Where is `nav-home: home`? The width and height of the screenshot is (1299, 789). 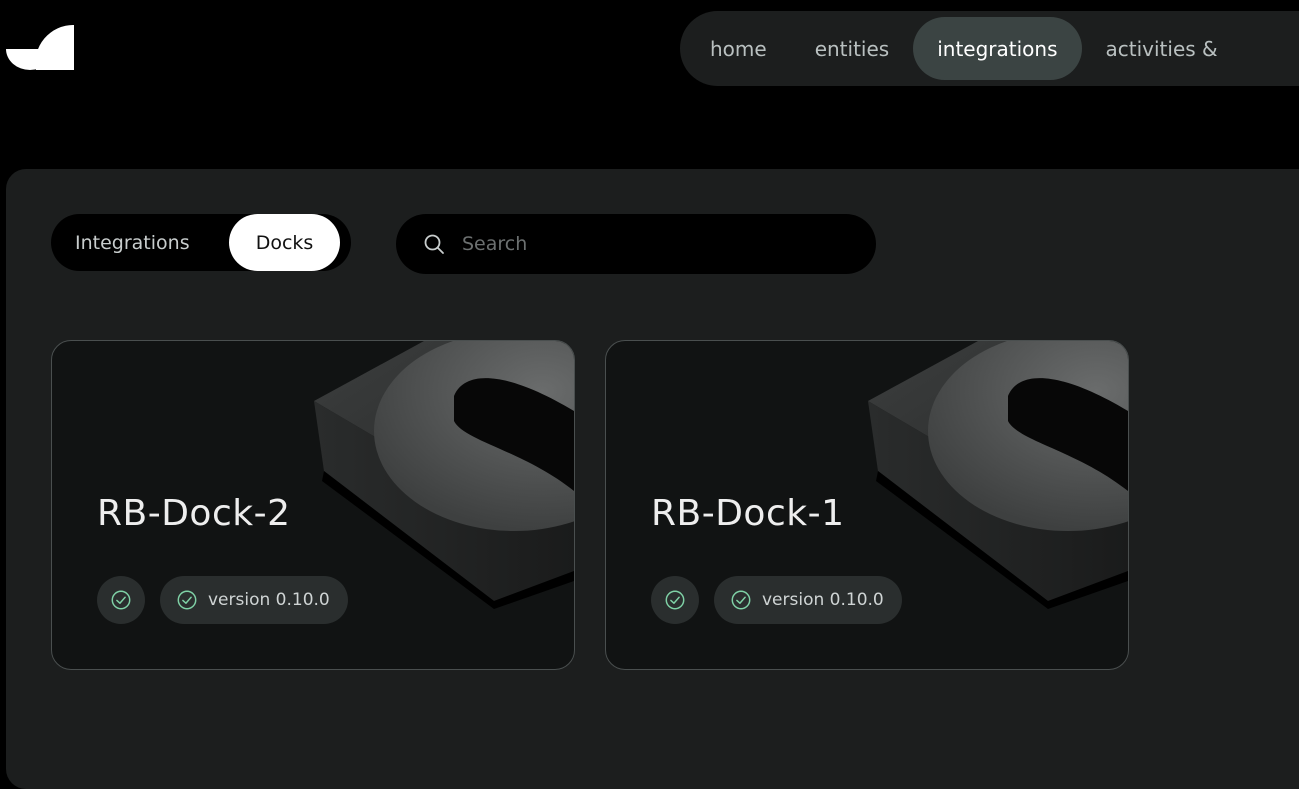
nav-home: home is located at coordinates (738, 48).